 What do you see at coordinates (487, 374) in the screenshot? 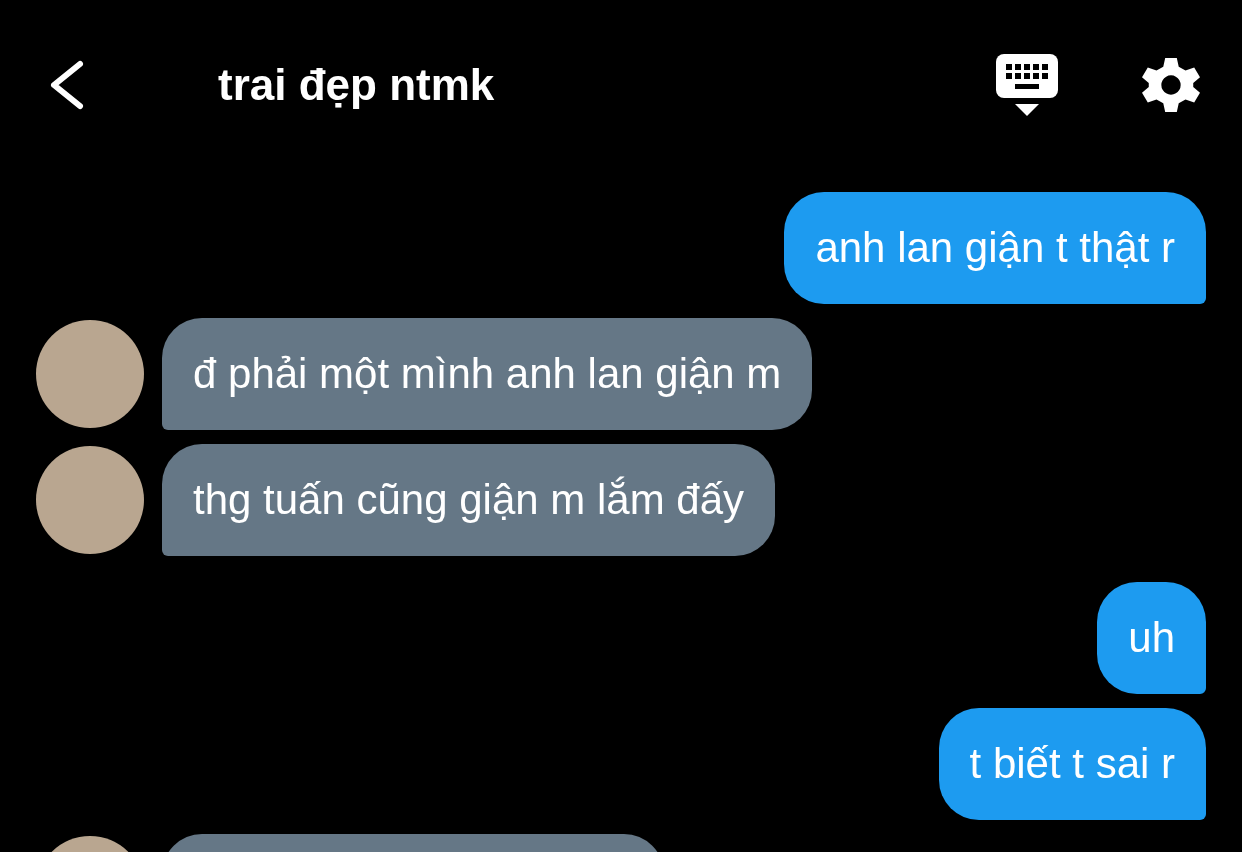
I see `received-message: đ phải một mình anh lan giận m` at bounding box center [487, 374].